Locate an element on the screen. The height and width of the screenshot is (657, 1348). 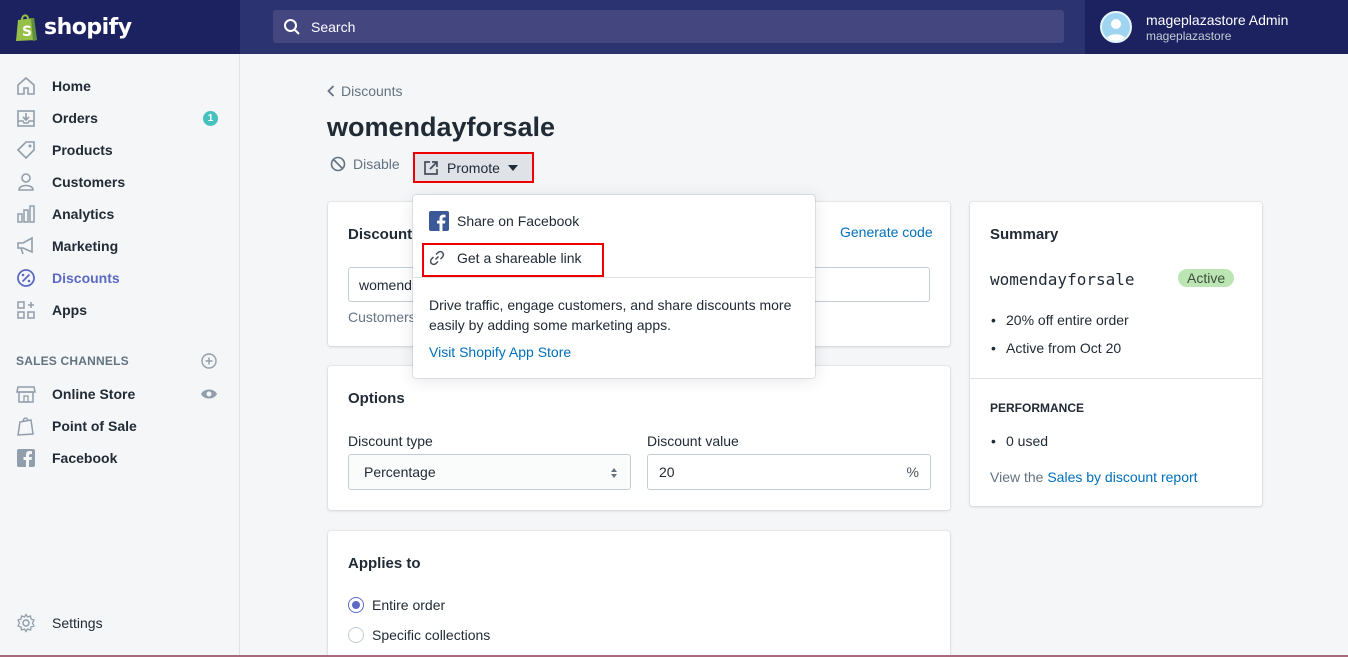
user-store: mageplazastore is located at coordinates (1189, 35).